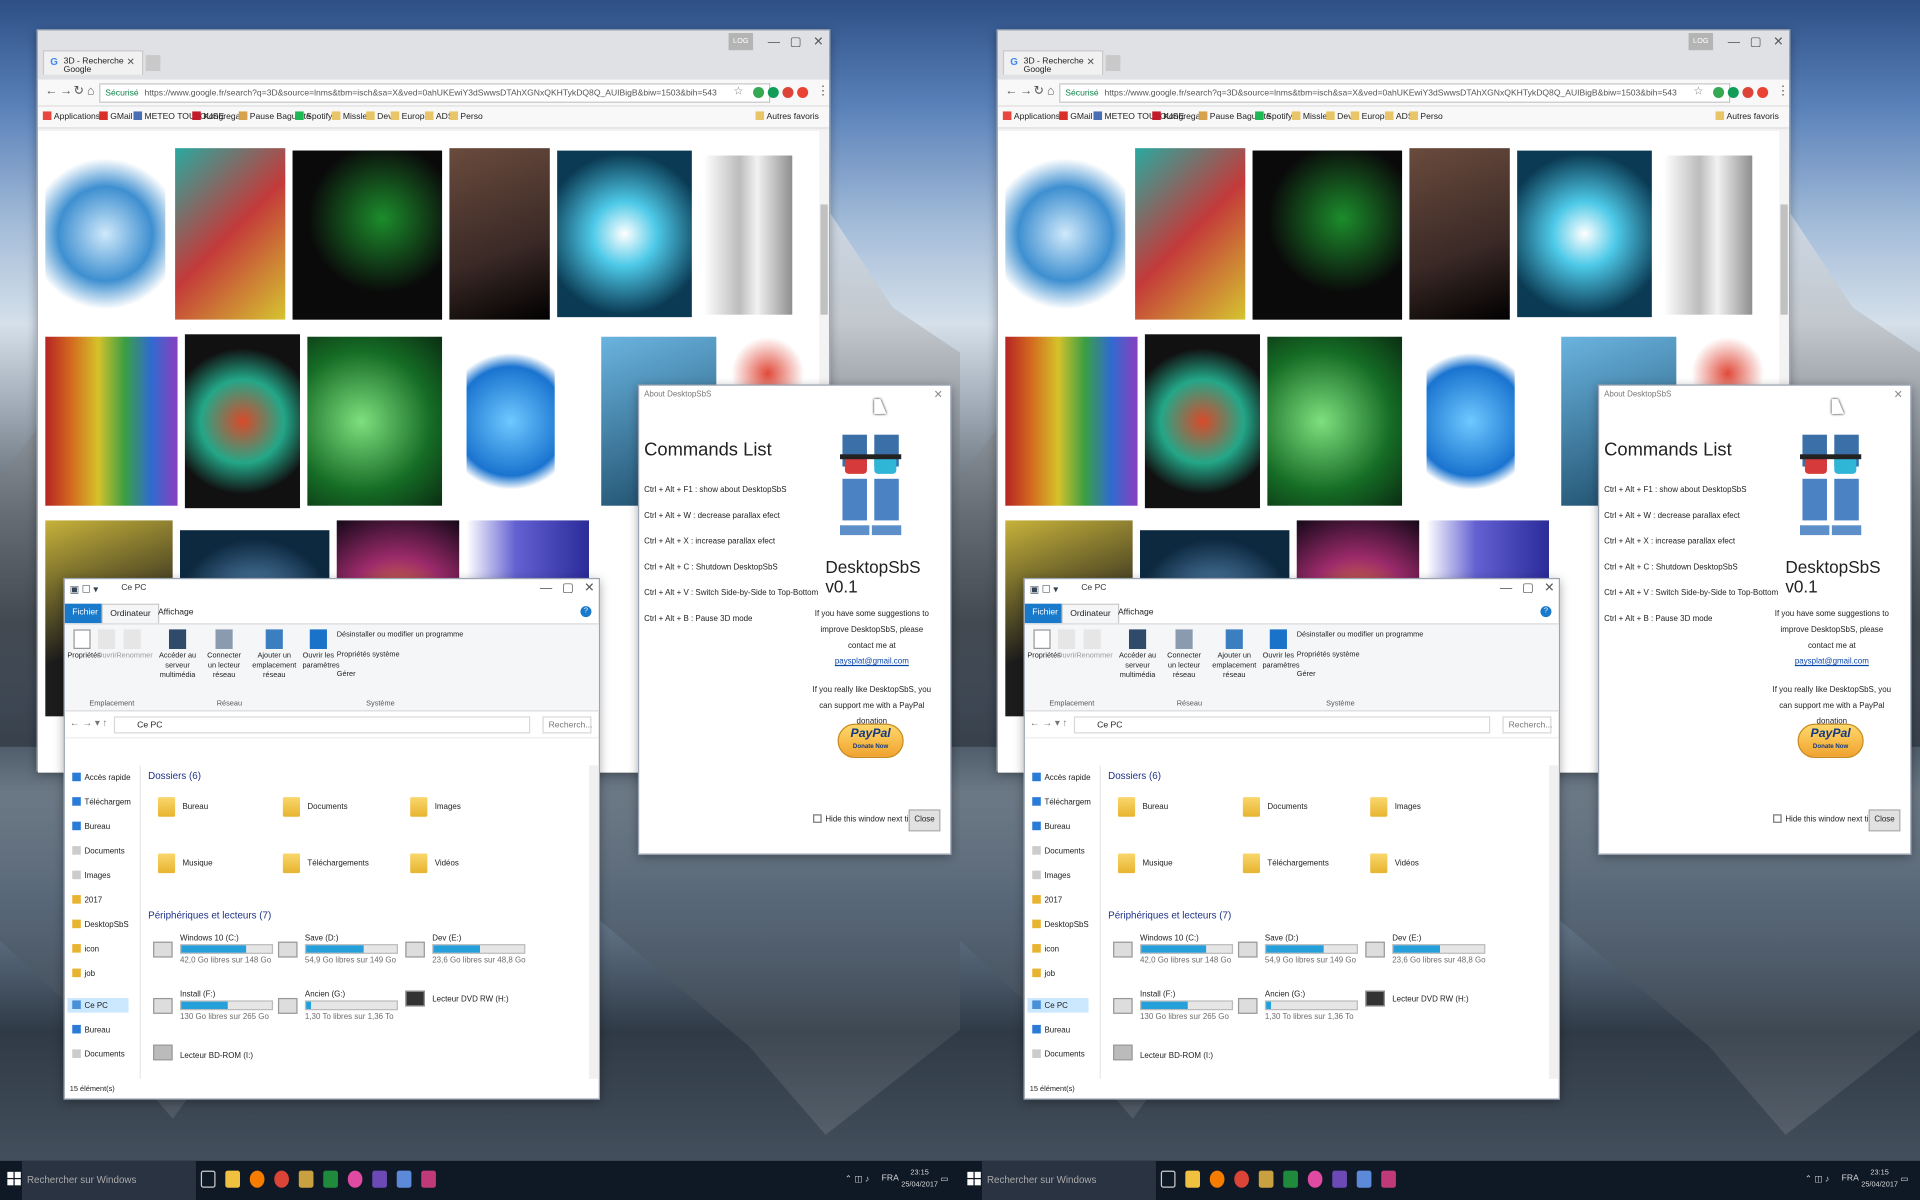  Describe the element at coordinates (924, 820) in the screenshot. I see `close-button: Close` at that location.